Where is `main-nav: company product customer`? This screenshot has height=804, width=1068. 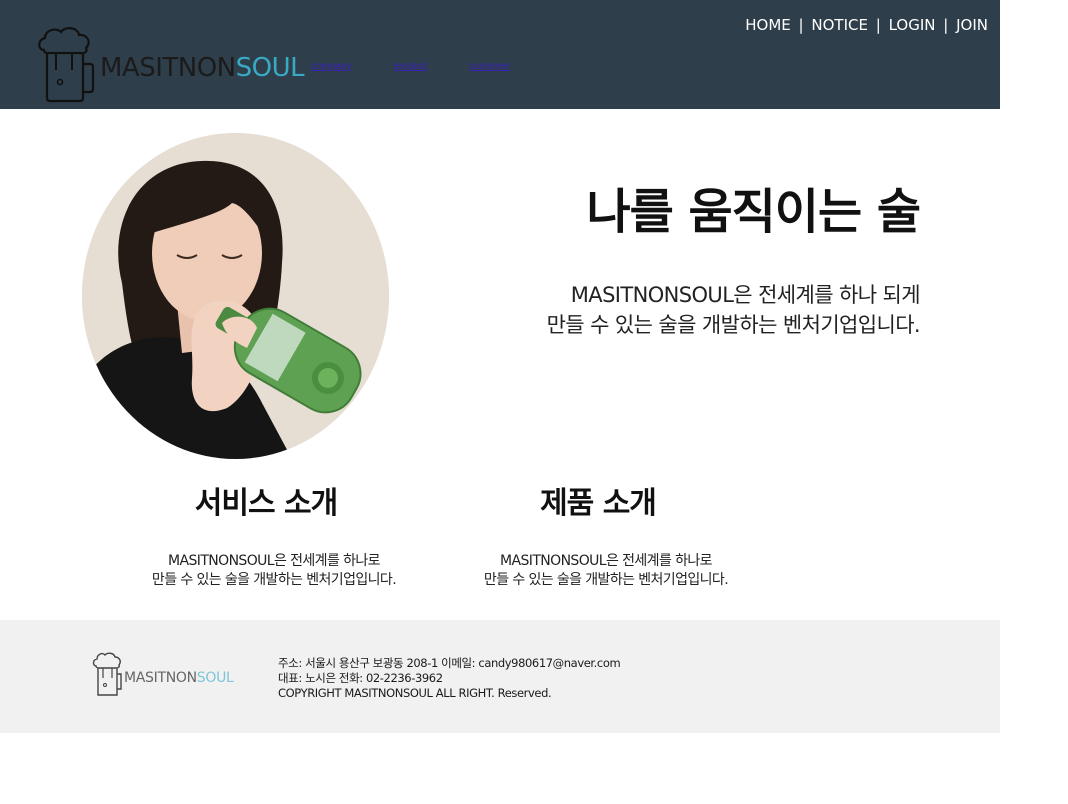 main-nav: company product customer is located at coordinates (410, 67).